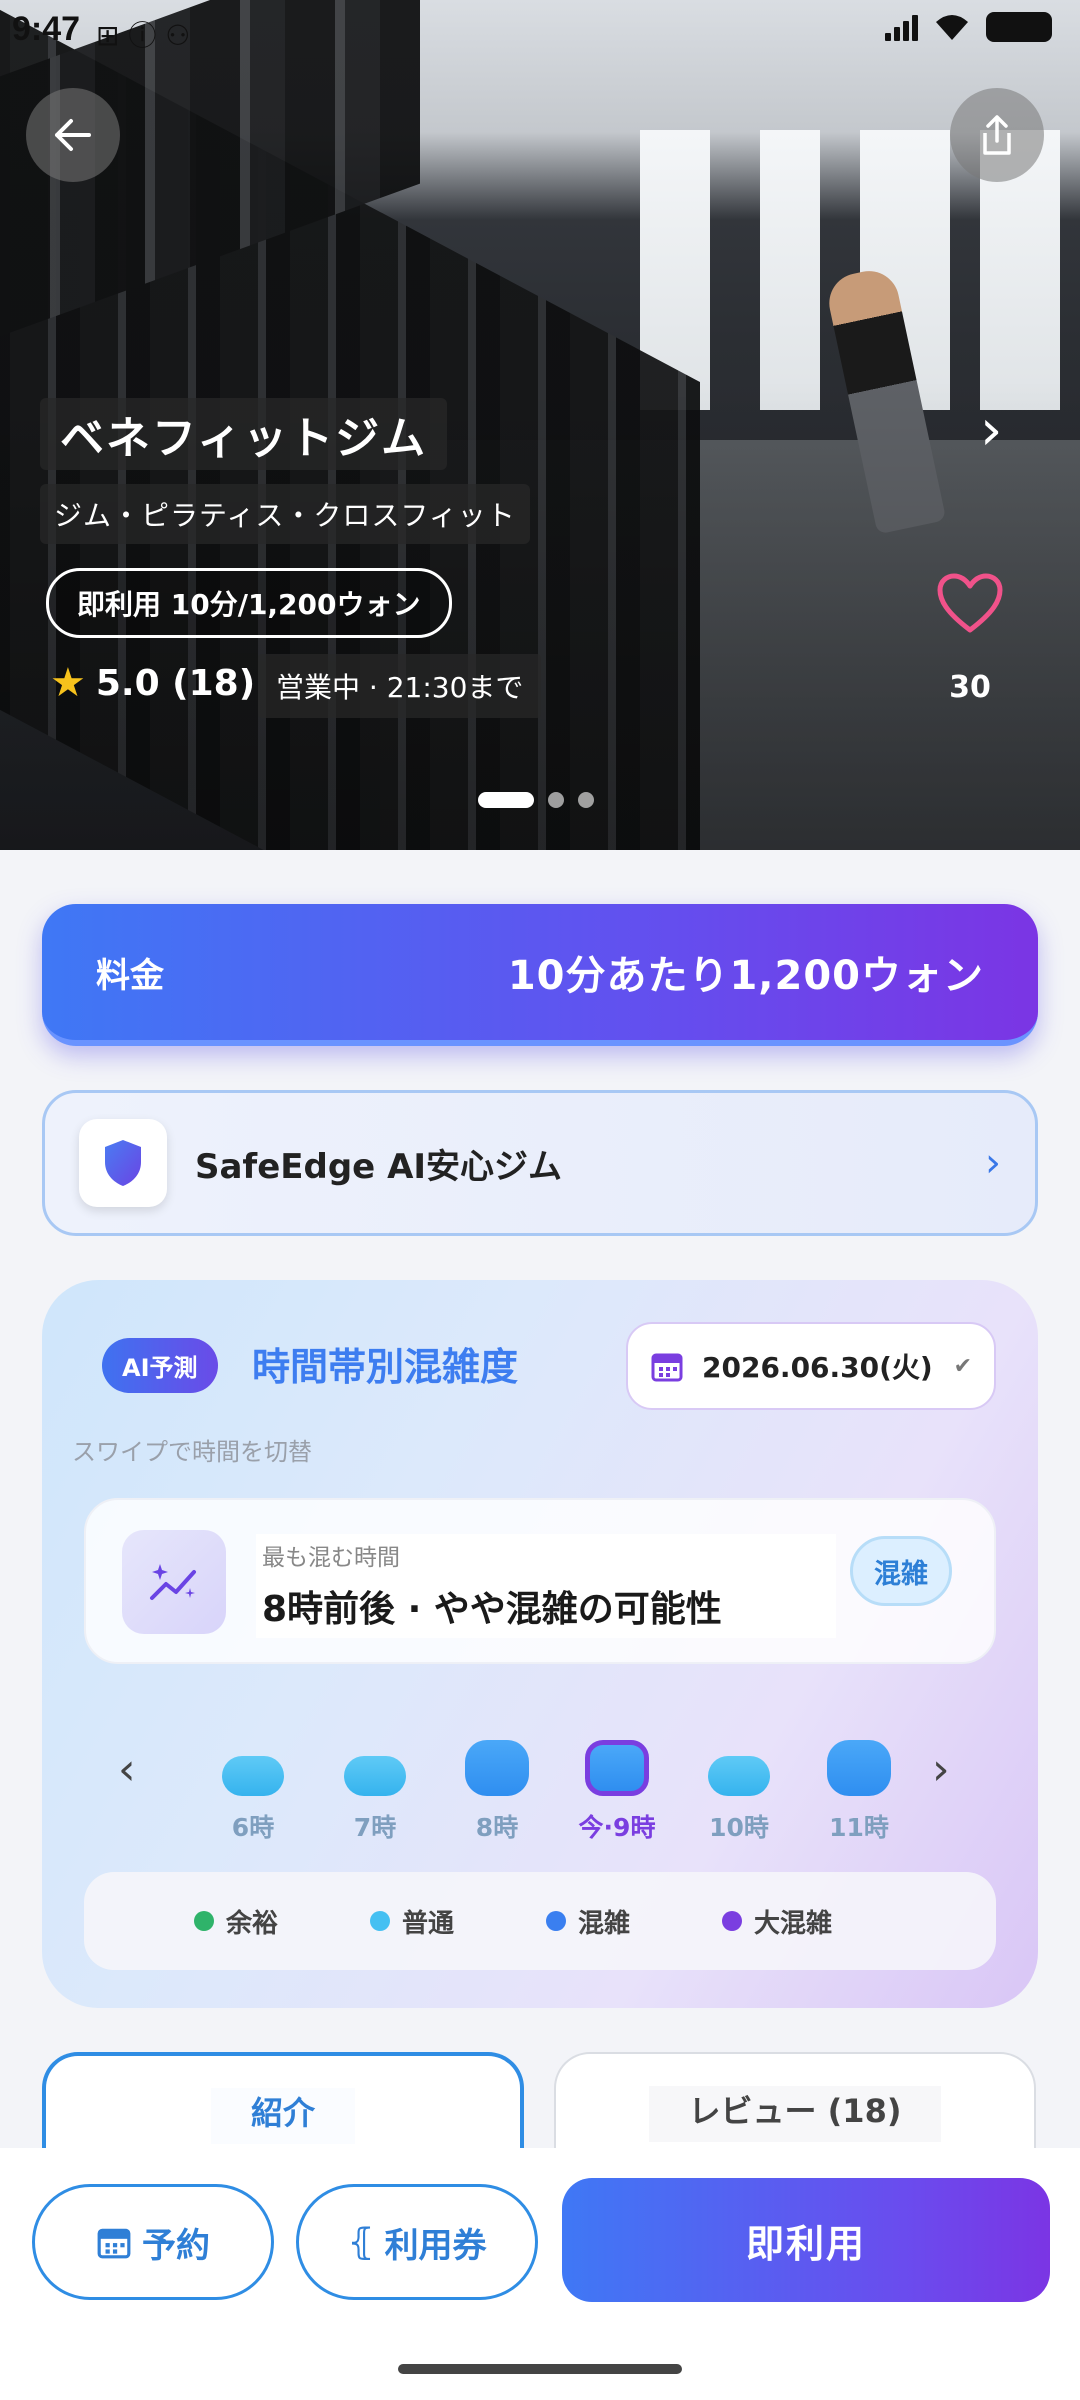 The height and width of the screenshot is (2400, 1080). I want to click on time-slot: 8時, so click(497, 1792).